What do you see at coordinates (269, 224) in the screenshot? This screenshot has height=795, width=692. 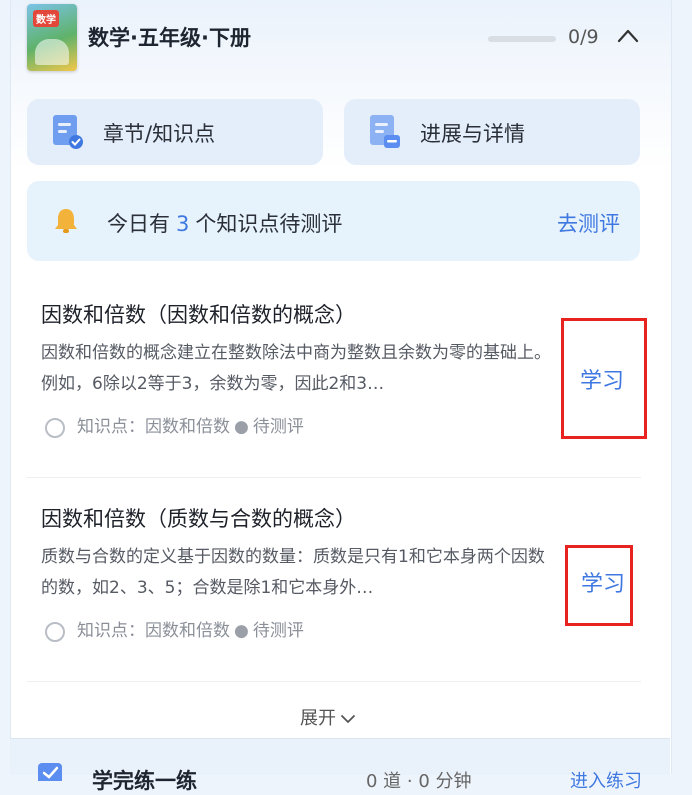 I see `reminder-suffix: 个知识点待测评` at bounding box center [269, 224].